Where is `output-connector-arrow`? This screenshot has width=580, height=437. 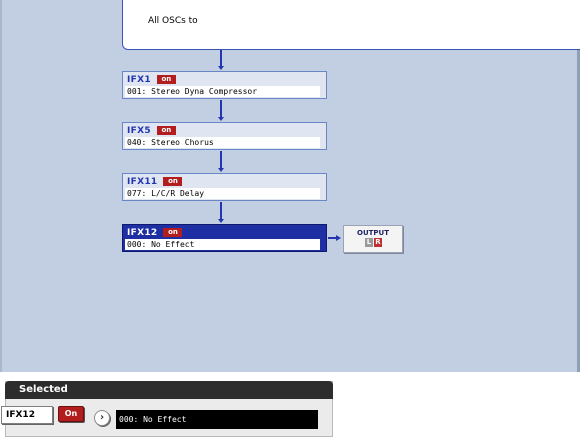 output-connector-arrow is located at coordinates (338, 238).